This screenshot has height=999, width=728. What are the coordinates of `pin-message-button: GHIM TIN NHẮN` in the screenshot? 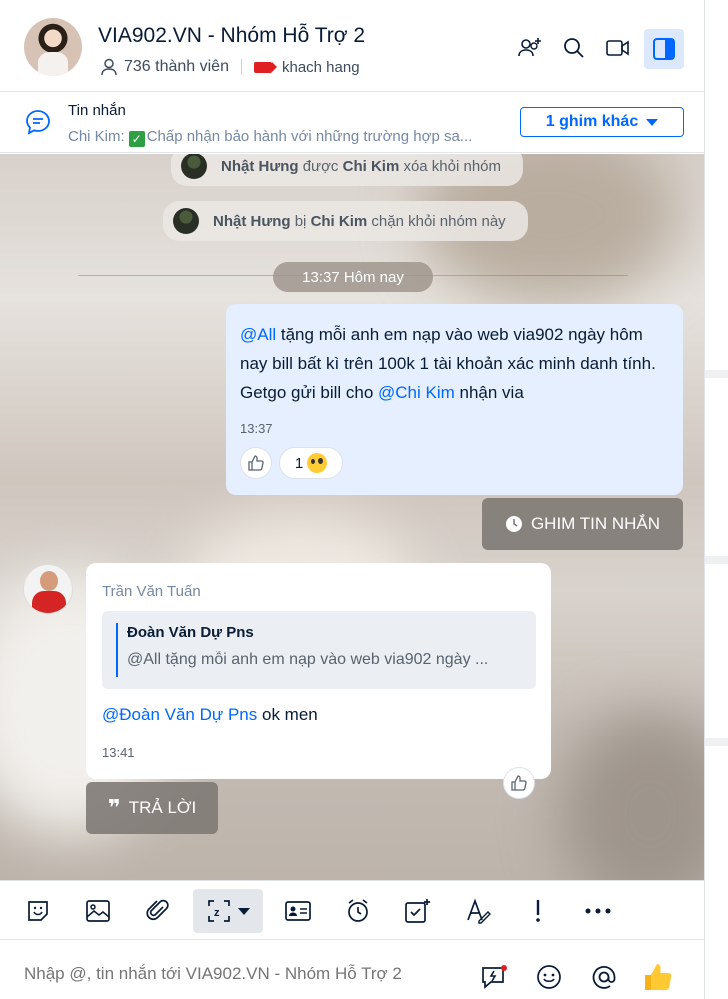 It's located at (582, 524).